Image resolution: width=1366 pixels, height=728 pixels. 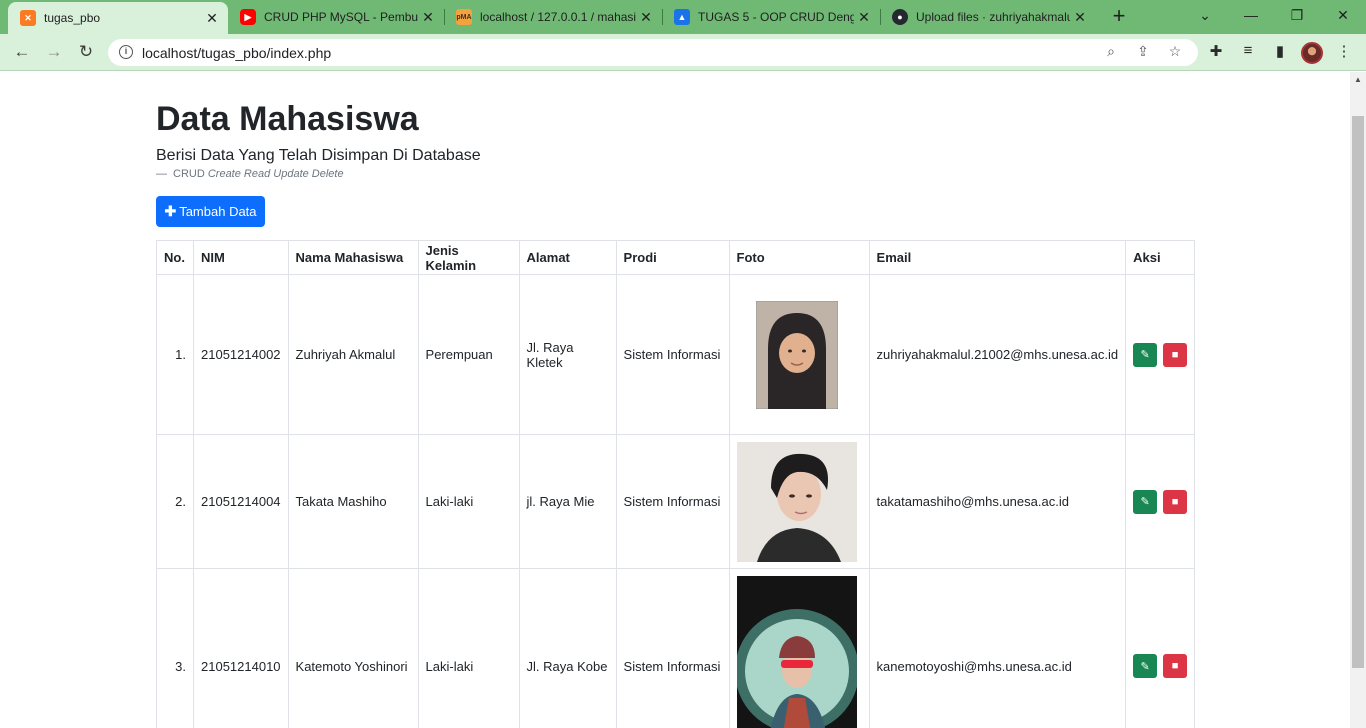 What do you see at coordinates (287, 119) in the screenshot?
I see `page-title: Data Mahasiswa` at bounding box center [287, 119].